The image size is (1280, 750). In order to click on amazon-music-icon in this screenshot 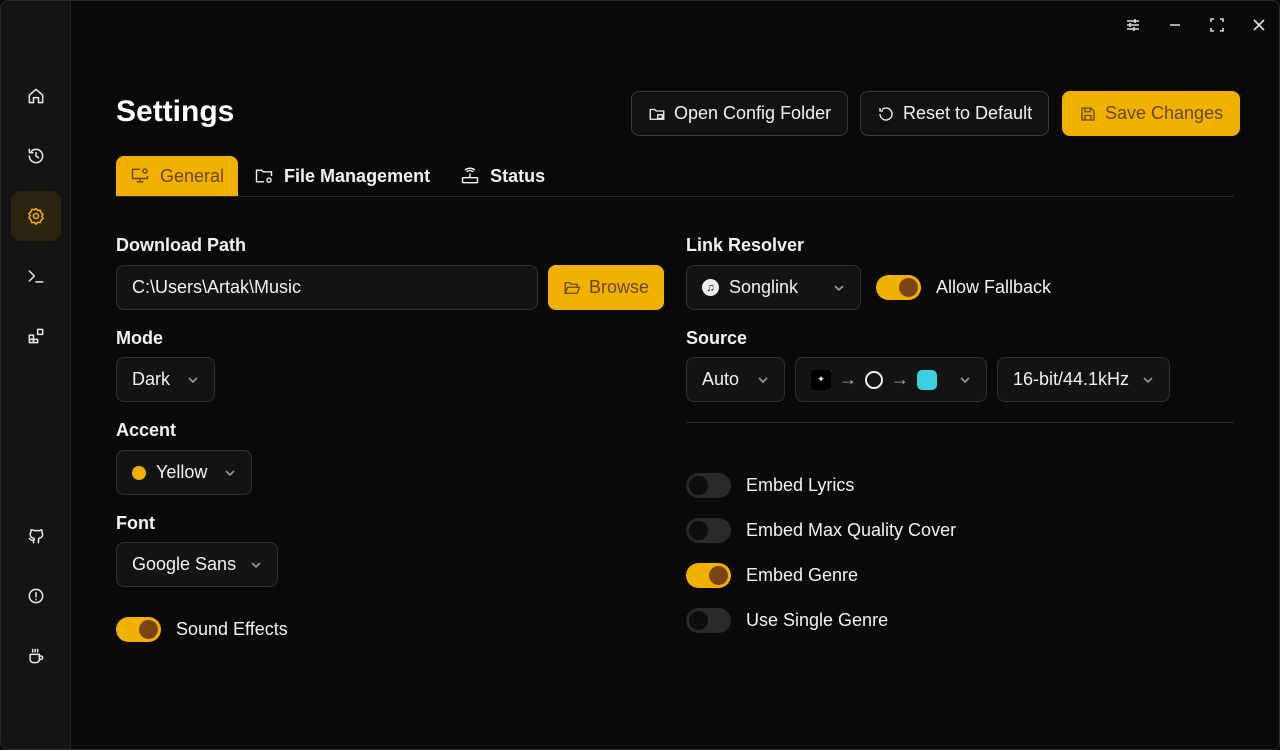, I will do `click(927, 379)`.